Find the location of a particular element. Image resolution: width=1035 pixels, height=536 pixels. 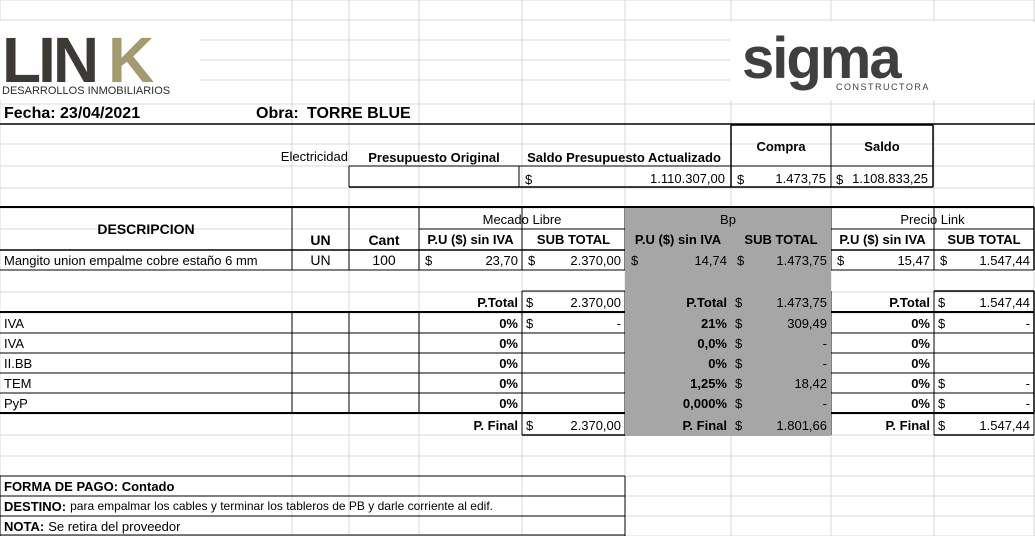

item-pl-sub: 1.547,44 is located at coordinates (1004, 260).